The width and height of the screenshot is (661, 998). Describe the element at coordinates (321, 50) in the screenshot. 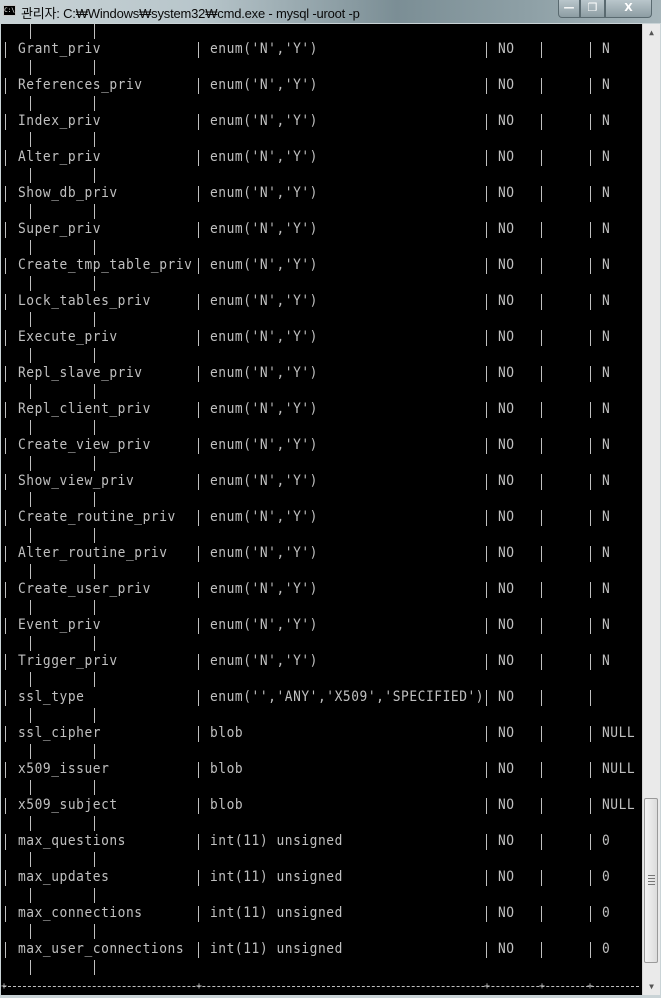

I see `table-row: Grant_priv enum('N','Y') NO N` at that location.